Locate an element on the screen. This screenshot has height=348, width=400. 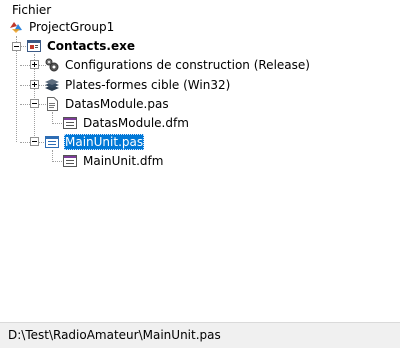
tree-item-main-unit-dfm: MainUnit.dfm is located at coordinates (113, 161).